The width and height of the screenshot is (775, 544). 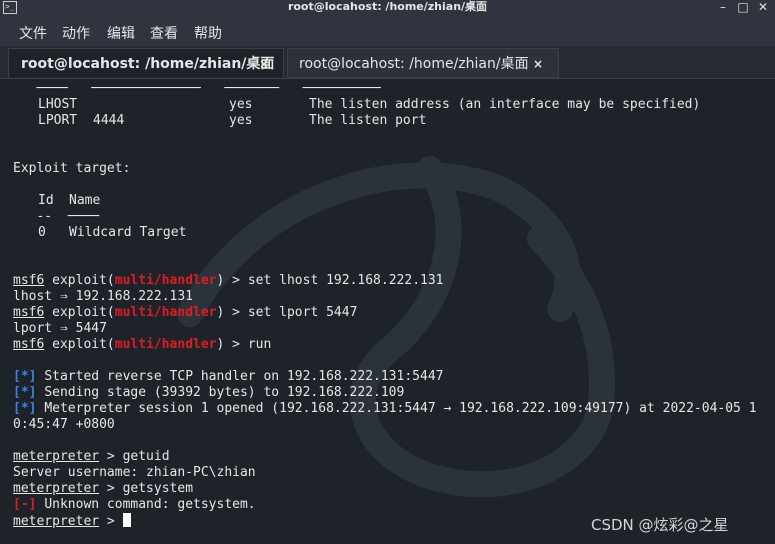 What do you see at coordinates (128, 232) in the screenshot?
I see `target-name: Wildcard Target` at bounding box center [128, 232].